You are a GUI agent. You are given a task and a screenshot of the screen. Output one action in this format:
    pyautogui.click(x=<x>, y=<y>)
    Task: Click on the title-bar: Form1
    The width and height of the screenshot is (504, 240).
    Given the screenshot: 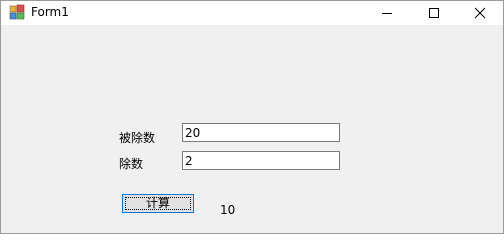 What is the action you would take?
    pyautogui.click(x=252, y=13)
    